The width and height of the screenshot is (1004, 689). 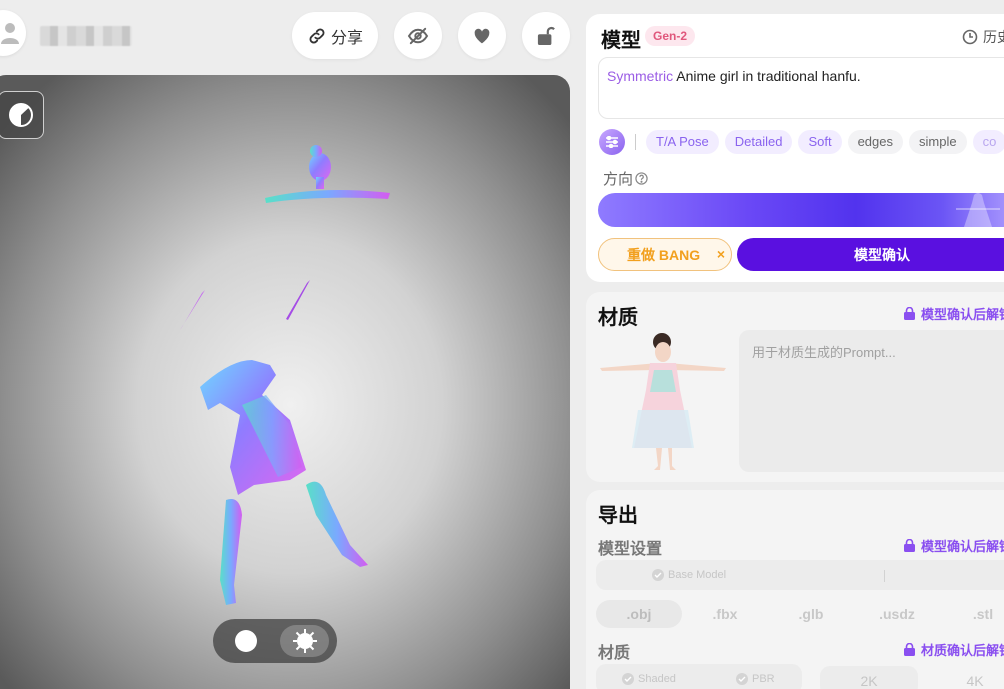 I want to click on direction-figure-preview, so click(x=978, y=210).